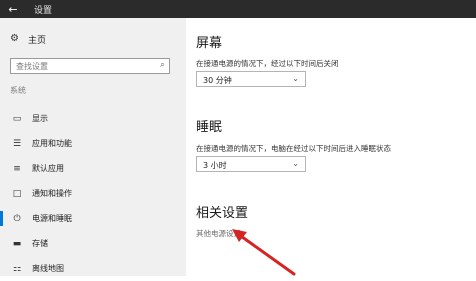  I want to click on storage-icon: ▬, so click(17, 243).